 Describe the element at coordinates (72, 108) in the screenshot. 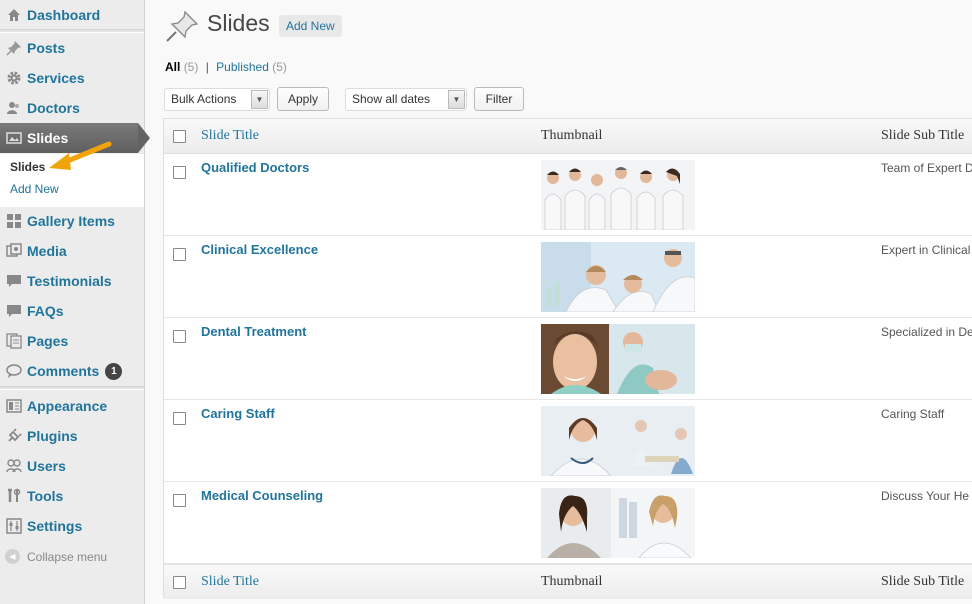

I see `menu-doctors: Doctors` at that location.